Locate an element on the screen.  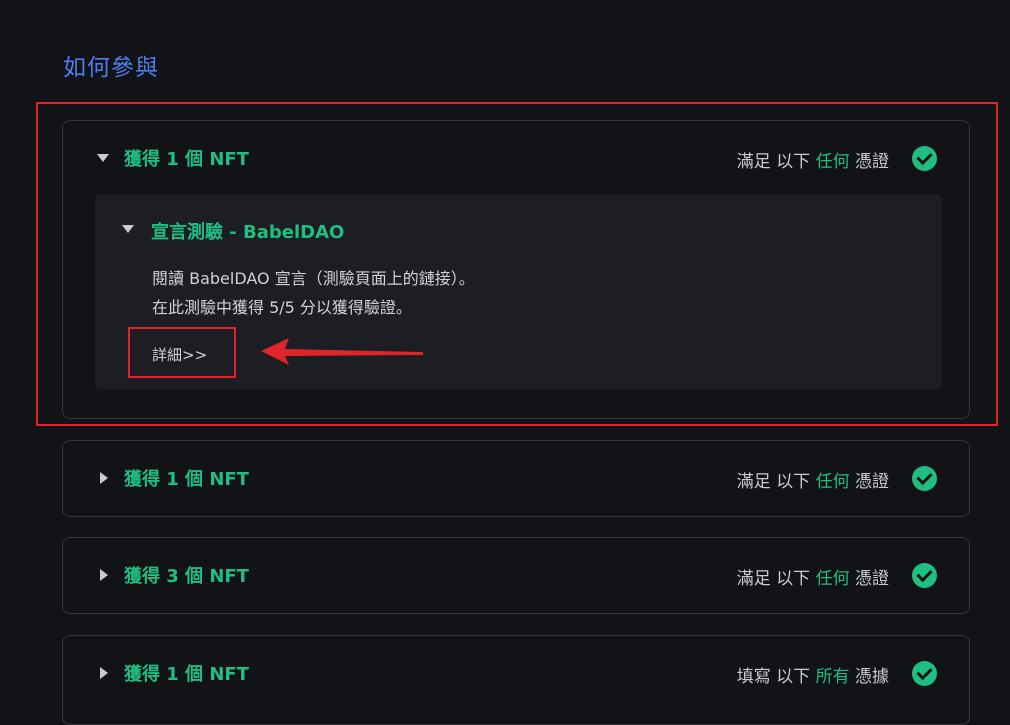
description-line-1: 閱讀 BabelDAO 宣言（測驗頁面上的鏈接）。 is located at coordinates (313, 278).